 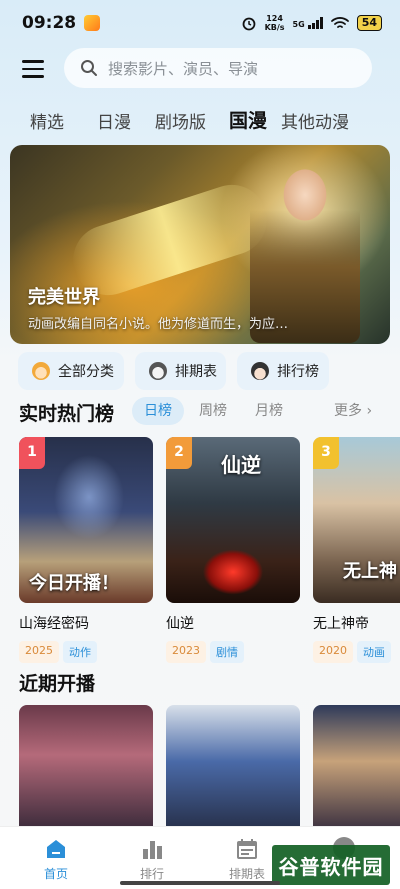 What do you see at coordinates (57, 684) in the screenshot?
I see `upcoming-section-title: 近期开播` at bounding box center [57, 684].